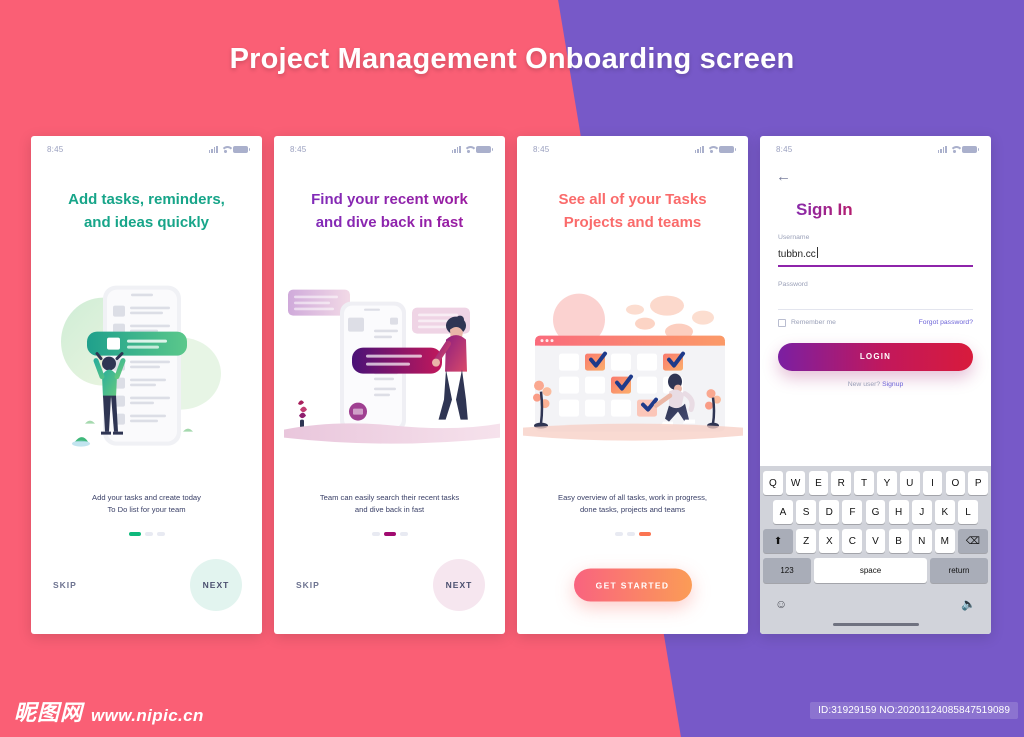  What do you see at coordinates (852, 512) in the screenshot?
I see `key-f: F` at bounding box center [852, 512].